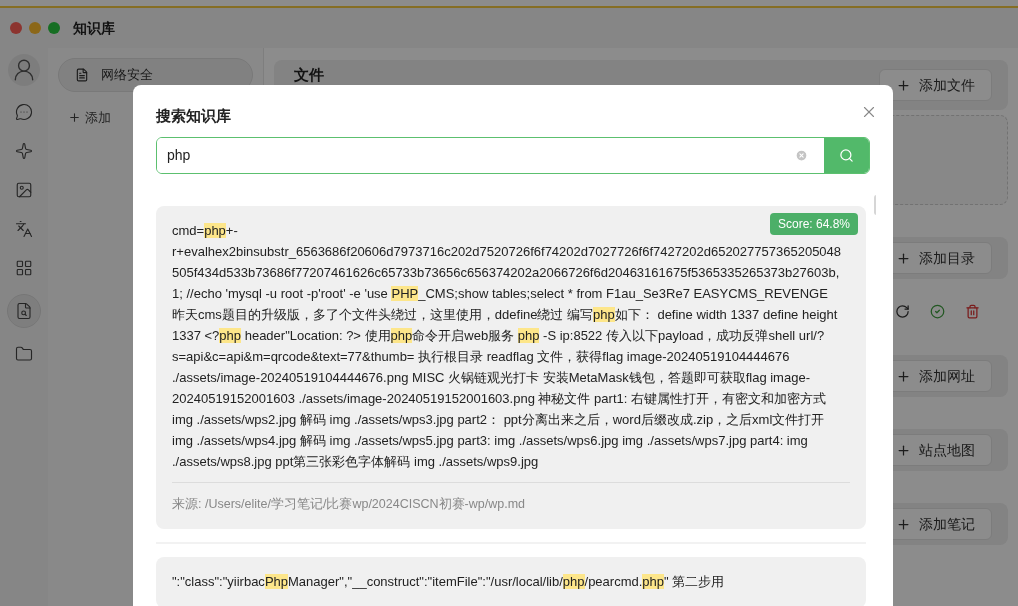 Image resolution: width=1018 pixels, height=606 pixels. Describe the element at coordinates (349, 504) in the screenshot. I see `source-path: 来源: /Users/elite/学习笔记/比赛wp/2024CISCN初赛-wp/wp.md` at that location.